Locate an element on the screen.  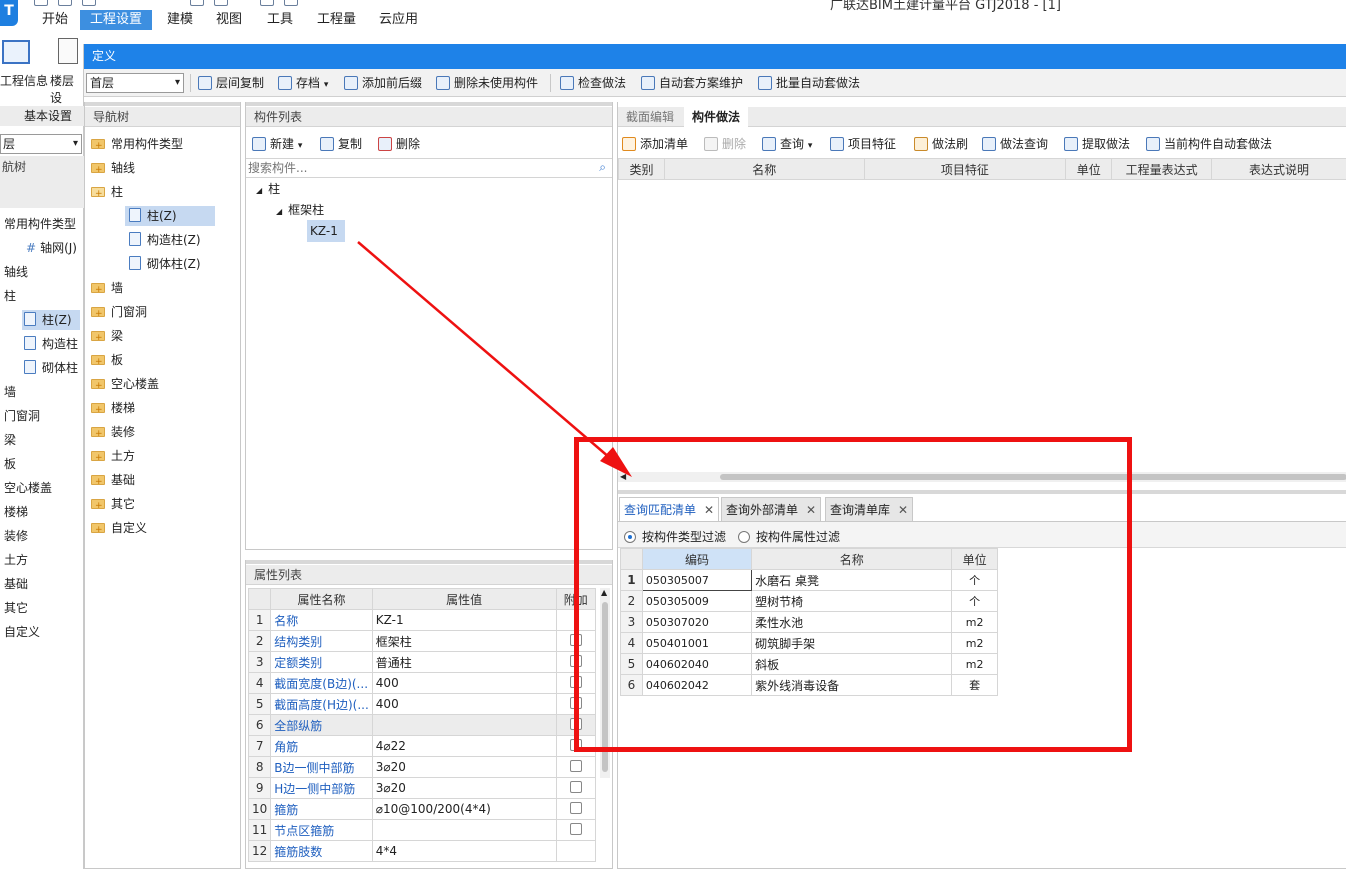
query-code: 050401001 is located at coordinates (697, 643).